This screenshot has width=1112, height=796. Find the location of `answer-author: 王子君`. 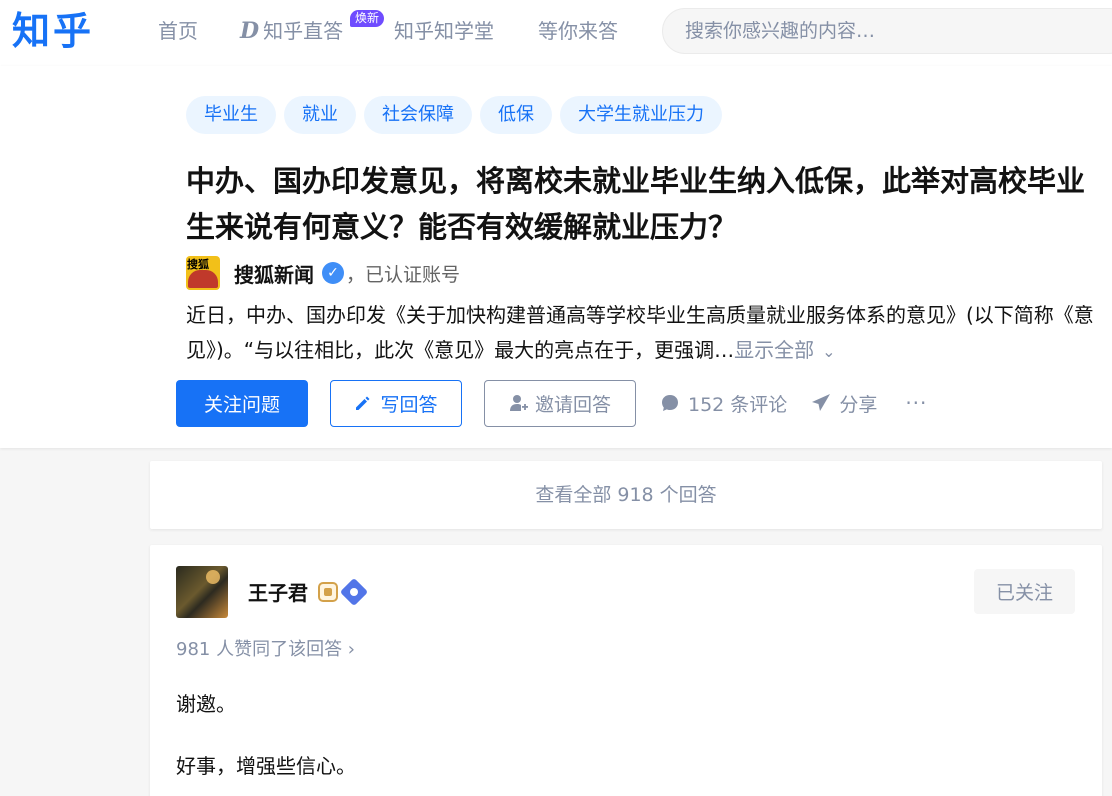

answer-author: 王子君 is located at coordinates (308, 591).